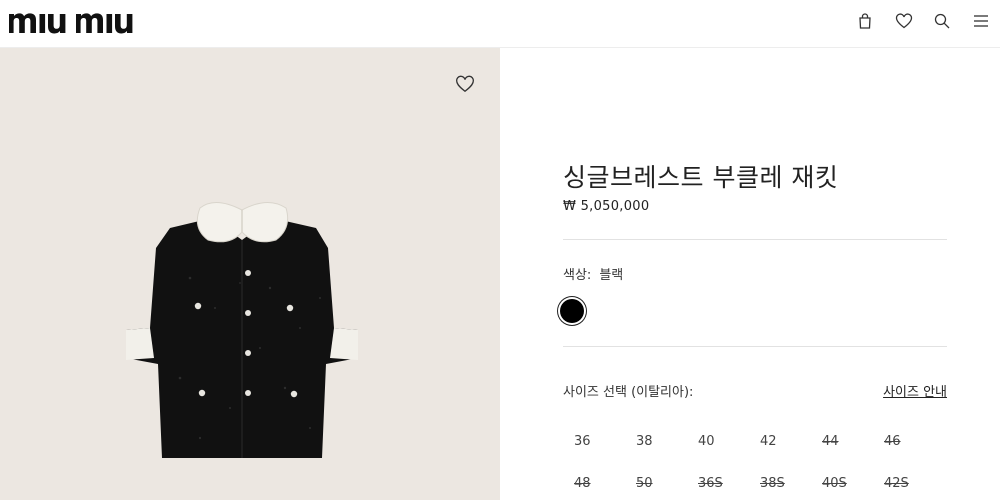 The height and width of the screenshot is (500, 1000). What do you see at coordinates (842, 483) in the screenshot?
I see `size-option-40s: 40S` at bounding box center [842, 483].